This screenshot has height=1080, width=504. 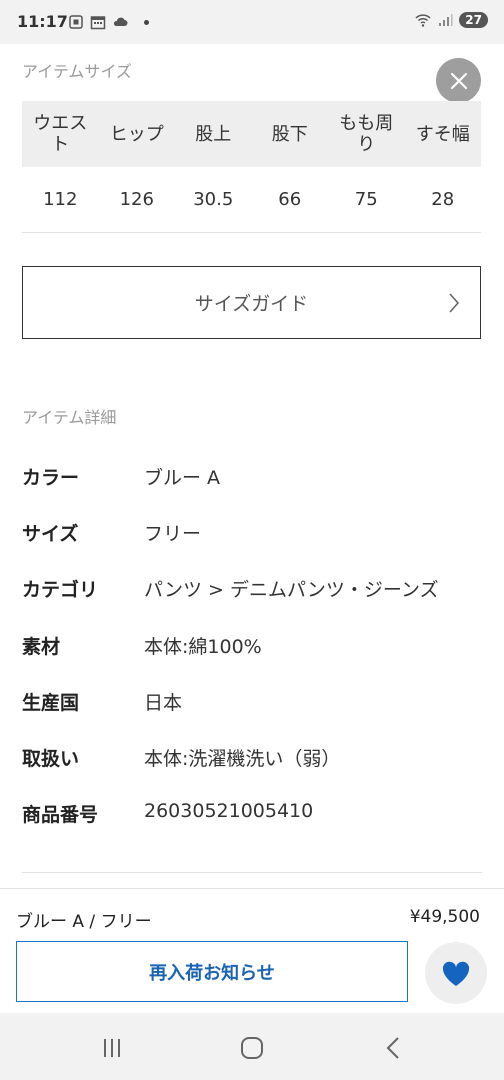 I want to click on detail-value: 本体:洗濯機洗い（弱）, so click(x=242, y=759).